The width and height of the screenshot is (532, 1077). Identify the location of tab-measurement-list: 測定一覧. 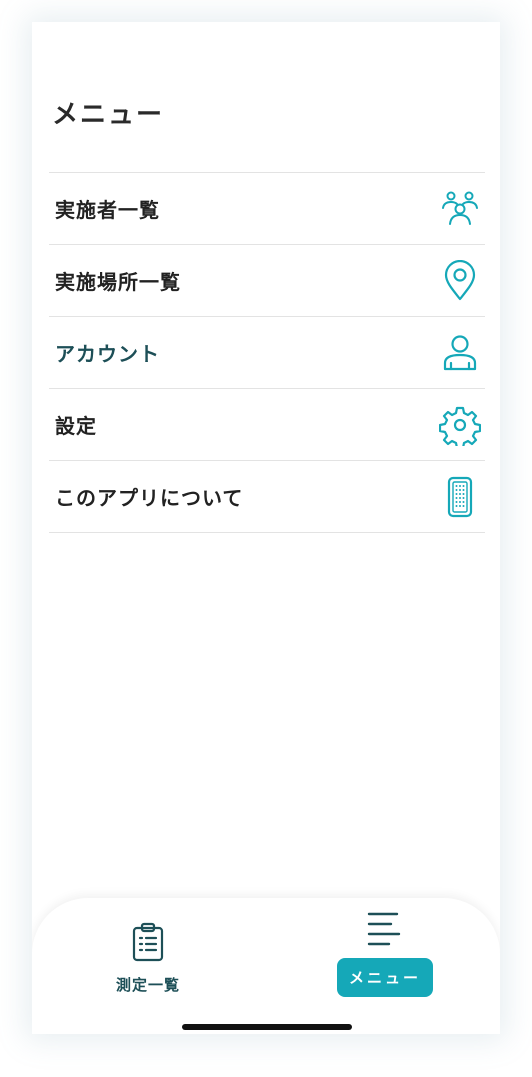
(148, 958).